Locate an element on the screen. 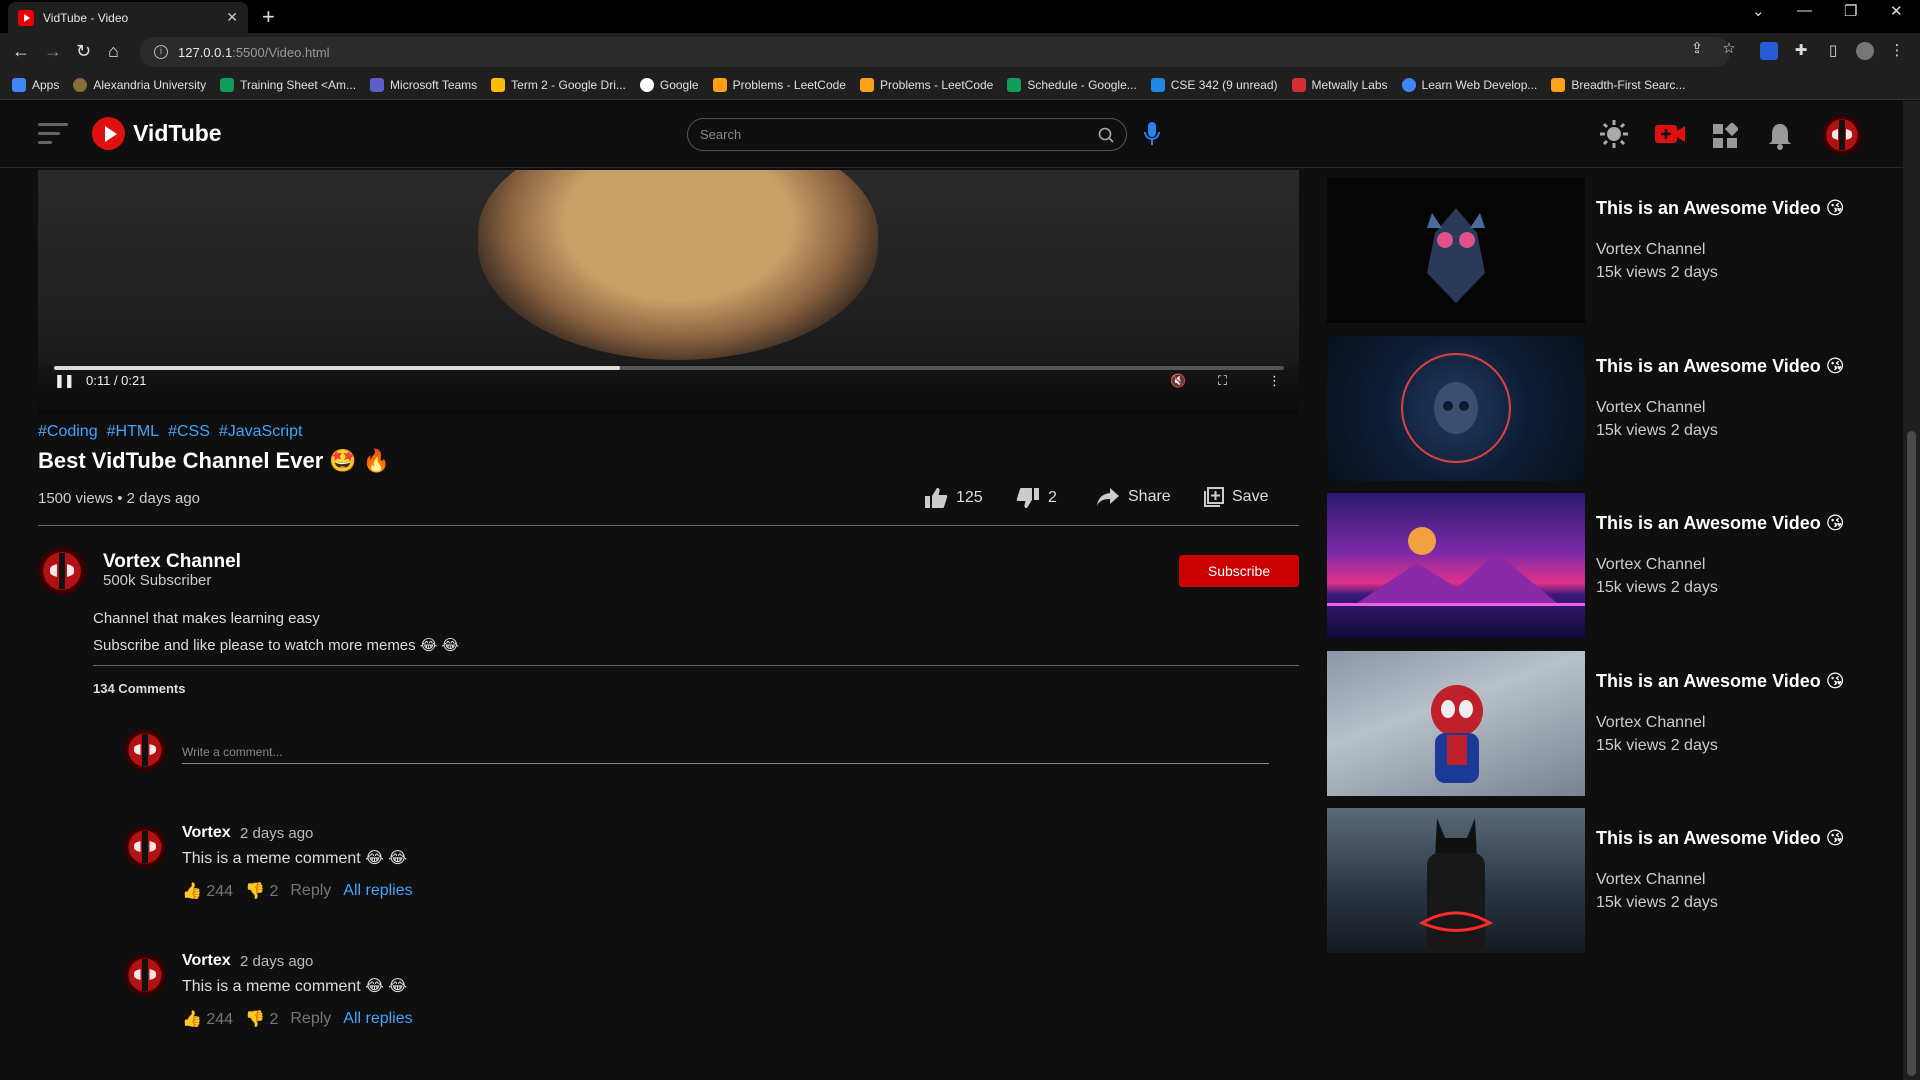  restore-icon: ❐ is located at coordinates (1850, 11).